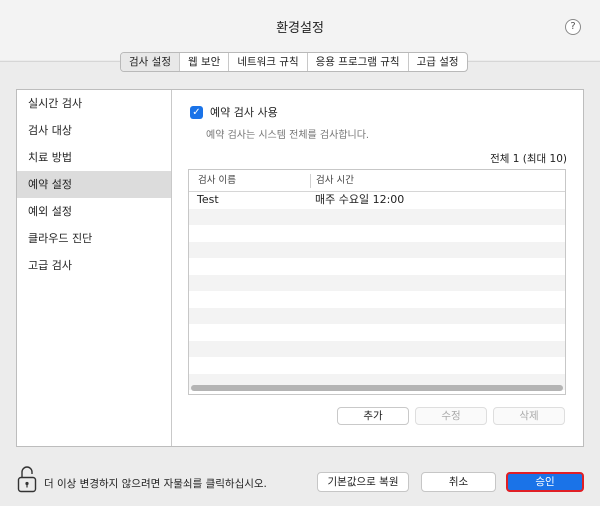 This screenshot has height=506, width=600. I want to click on lock-icon, so click(27, 480).